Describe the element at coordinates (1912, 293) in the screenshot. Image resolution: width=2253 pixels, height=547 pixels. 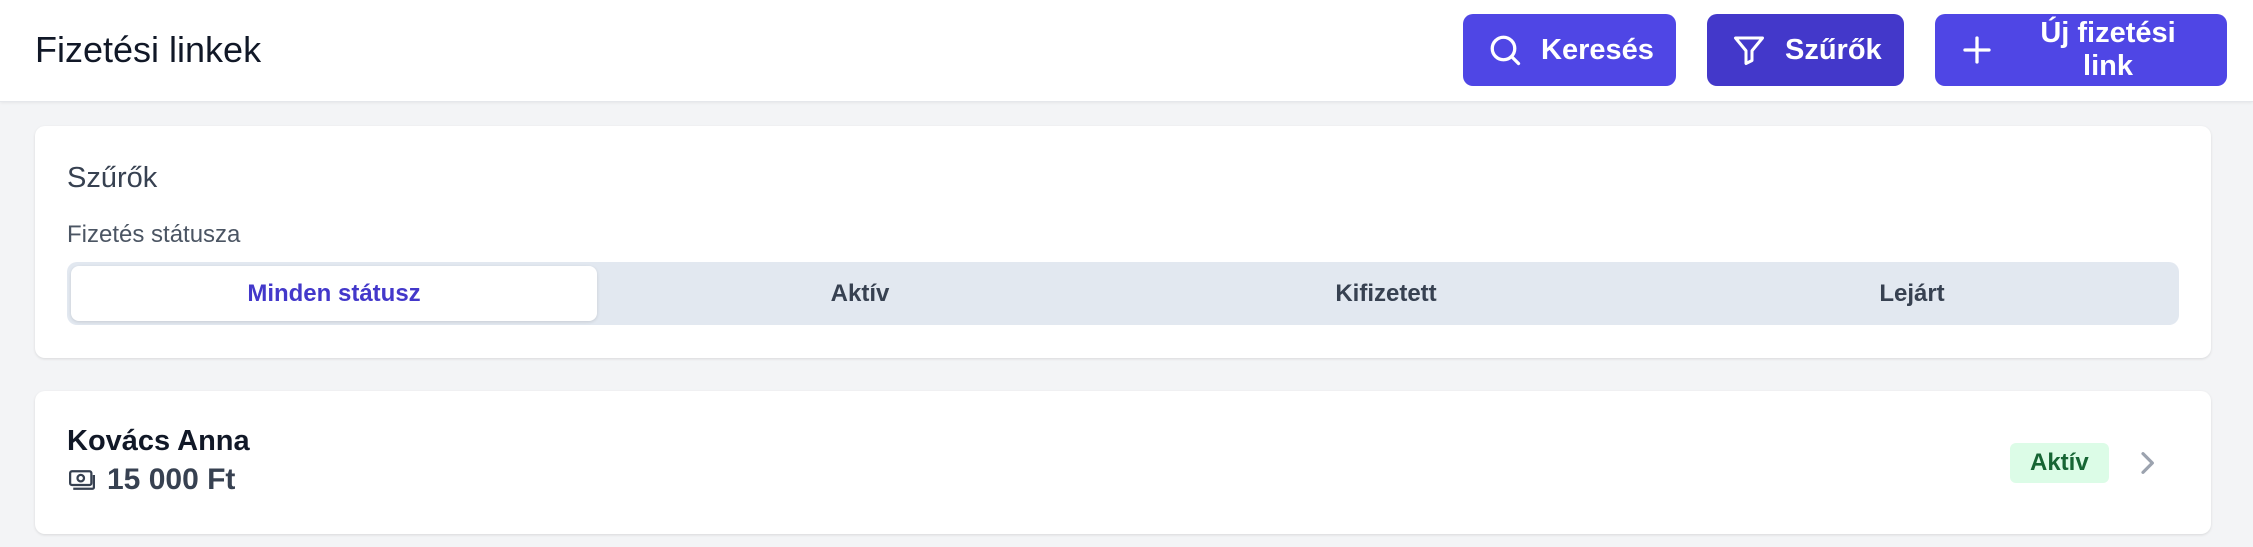
I see `status-option-expired: Lejárt` at that location.